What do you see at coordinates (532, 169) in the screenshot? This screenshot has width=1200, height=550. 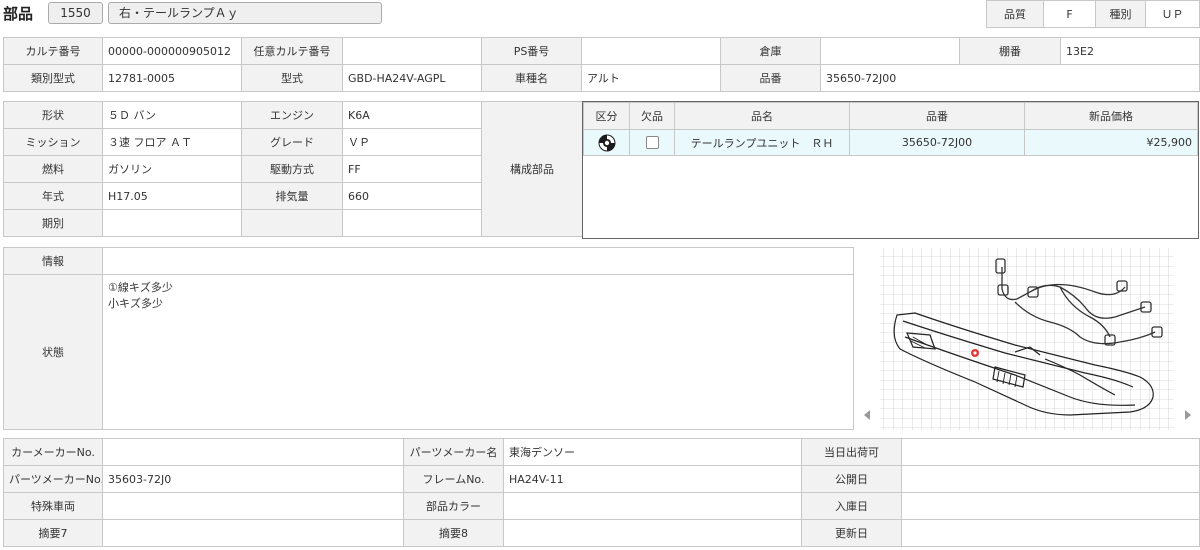 I see `components-label: 構成部品` at bounding box center [532, 169].